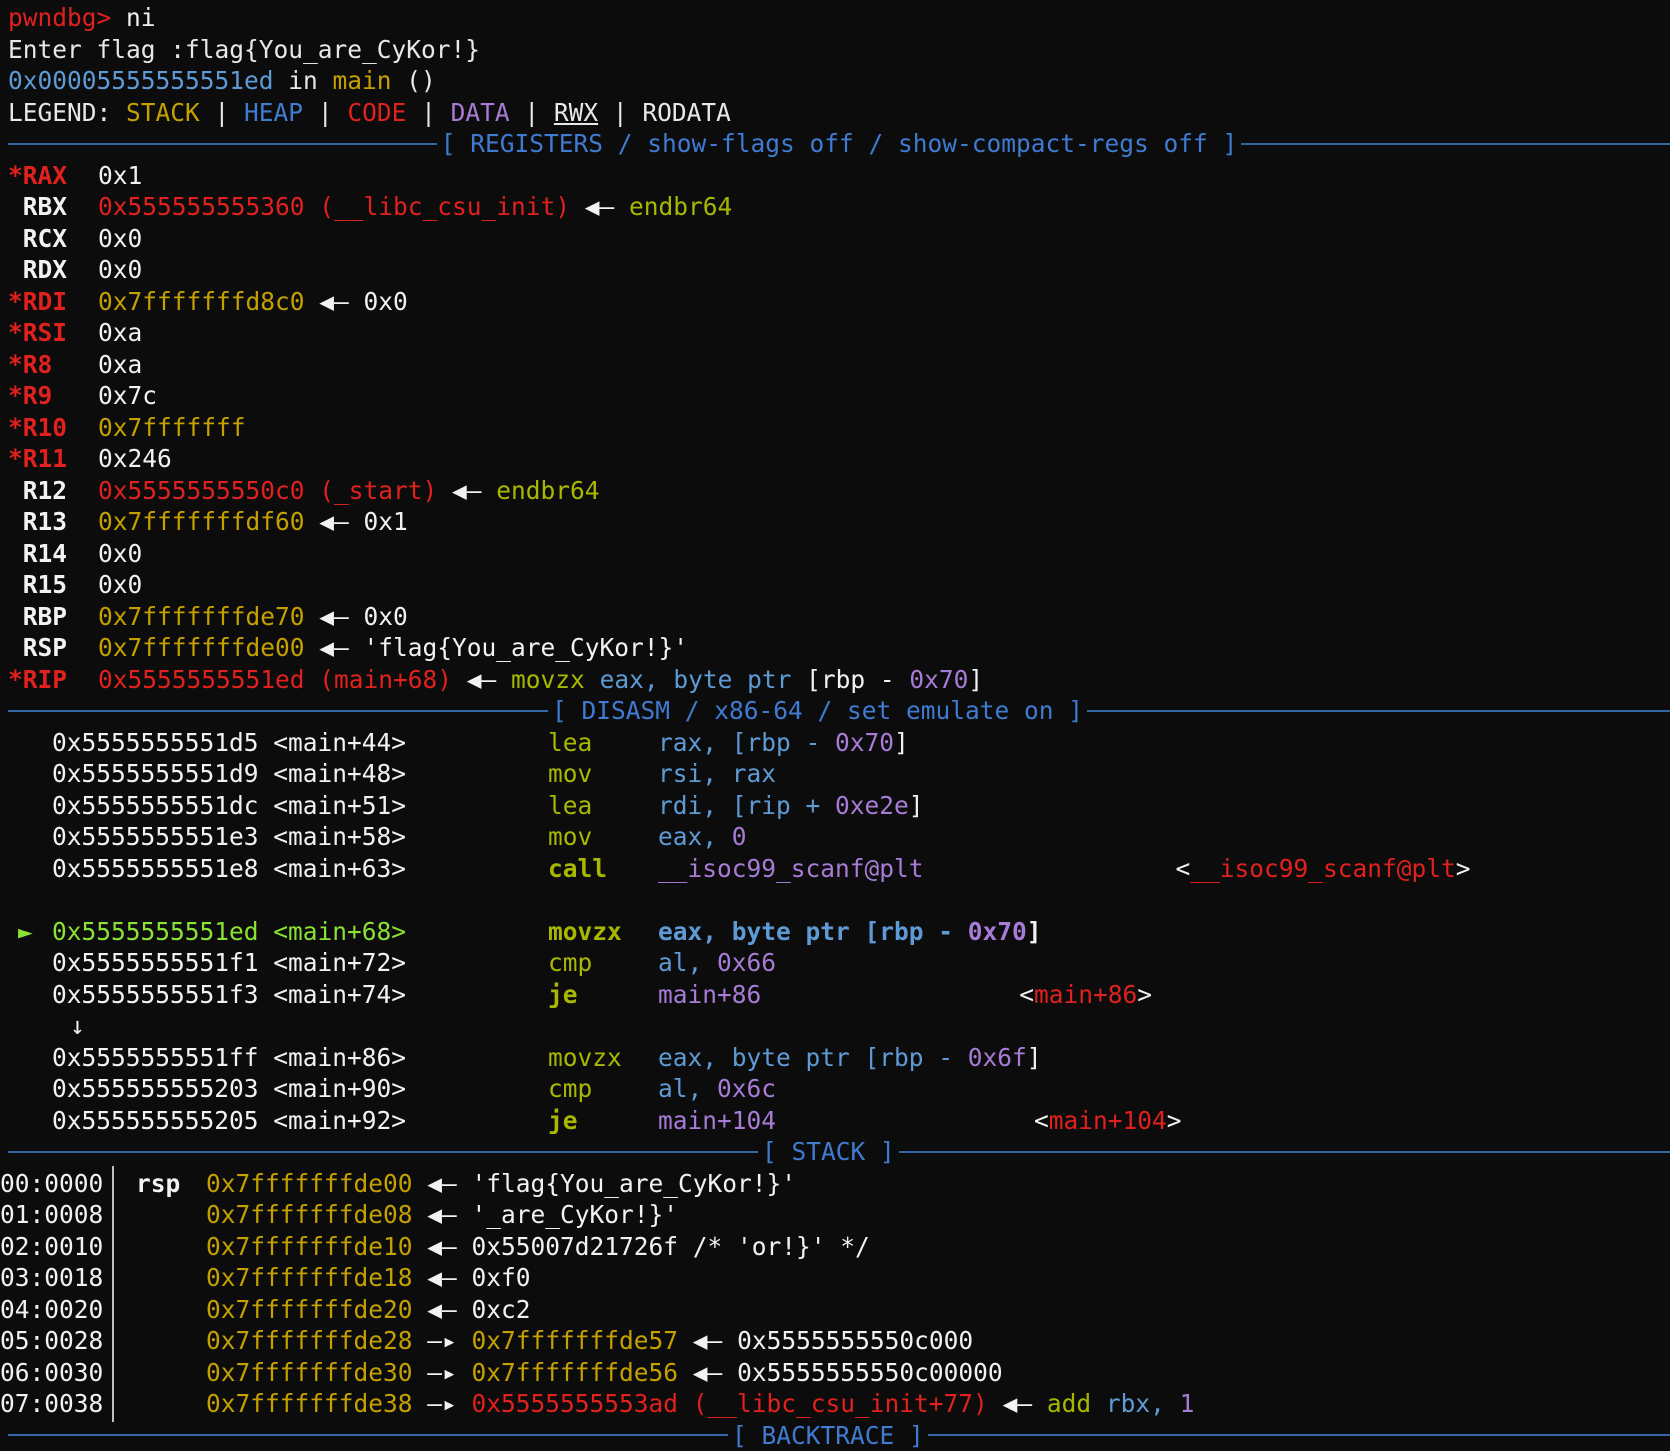 This screenshot has height=1451, width=1670. What do you see at coordinates (120, 584) in the screenshot?
I see `register-value: 0x0` at bounding box center [120, 584].